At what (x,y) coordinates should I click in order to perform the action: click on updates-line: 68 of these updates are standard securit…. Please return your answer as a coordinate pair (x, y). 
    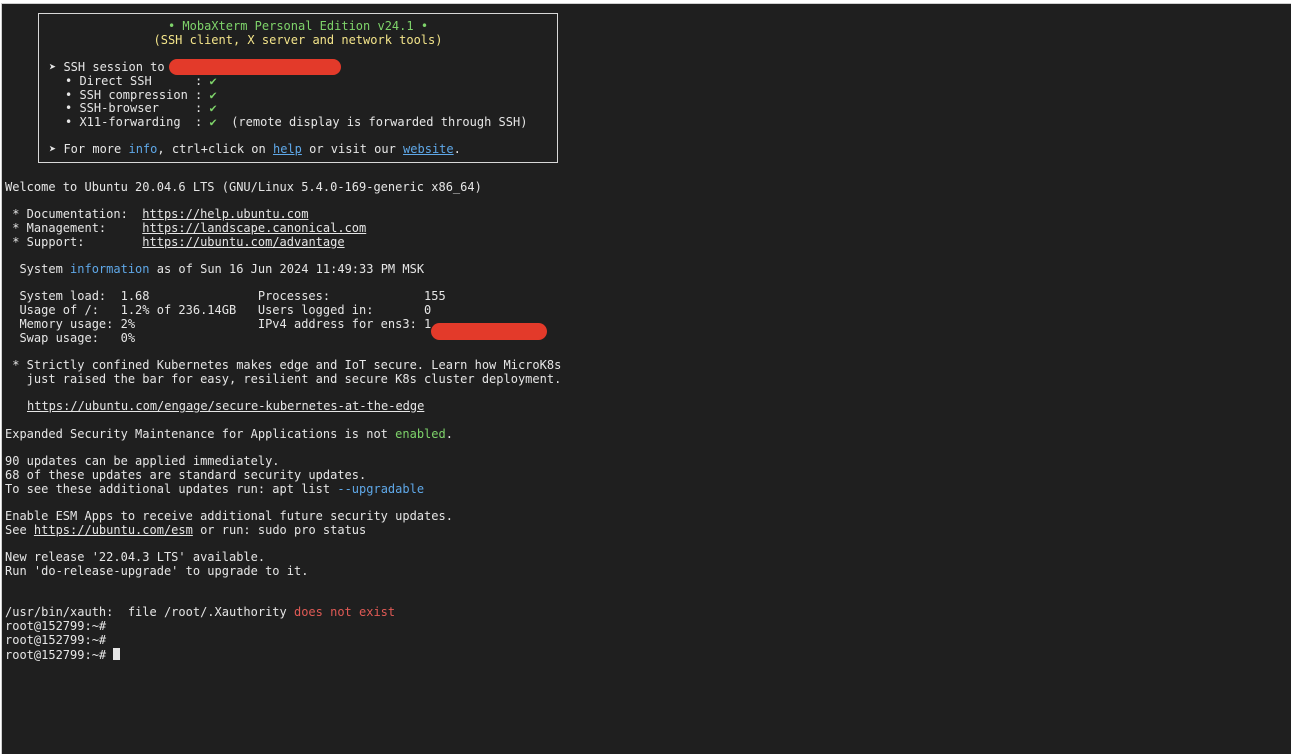
    Looking at the image, I should click on (186, 475).